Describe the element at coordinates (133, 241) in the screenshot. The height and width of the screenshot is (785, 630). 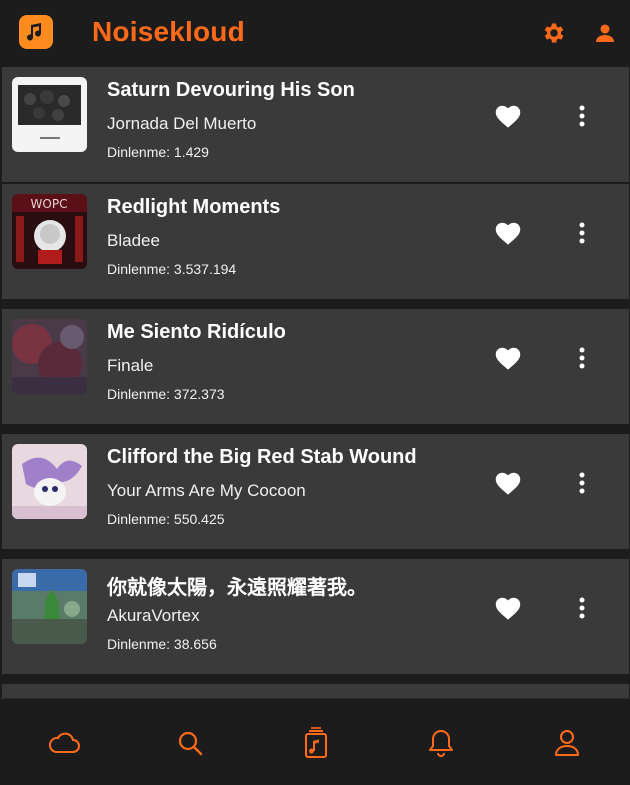
I see `song-artist: Bladee` at that location.